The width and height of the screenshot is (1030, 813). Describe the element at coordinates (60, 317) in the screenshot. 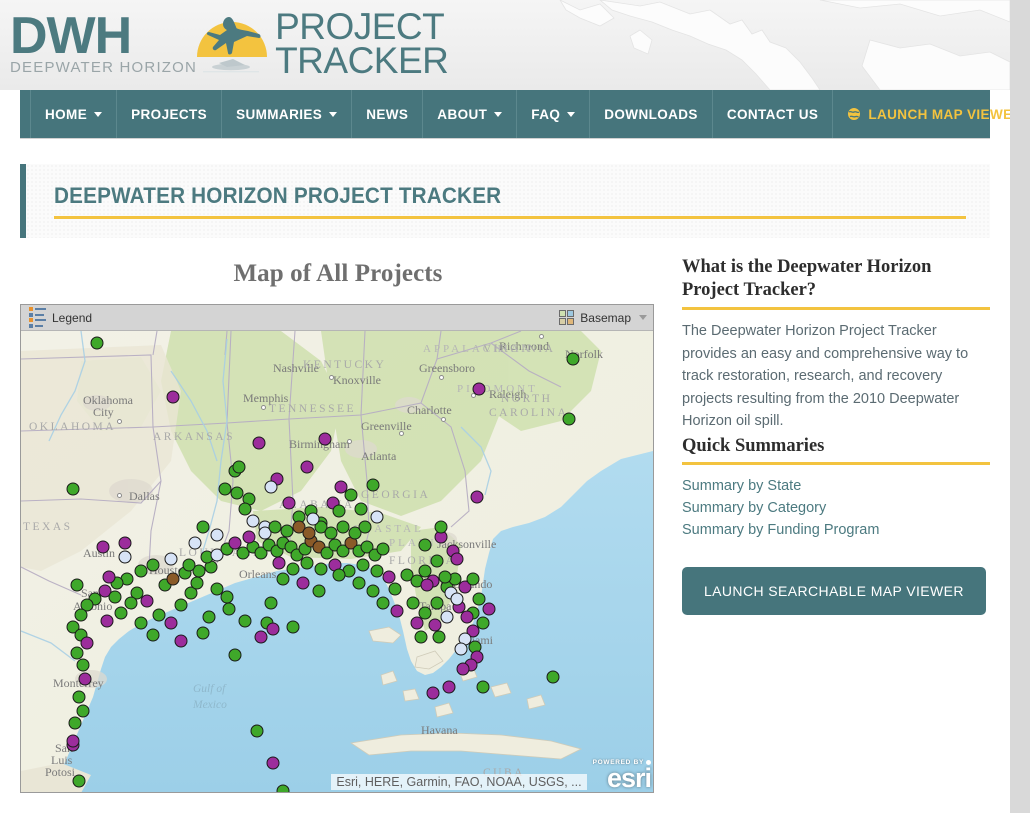

I see `legend-button: Legend` at that location.